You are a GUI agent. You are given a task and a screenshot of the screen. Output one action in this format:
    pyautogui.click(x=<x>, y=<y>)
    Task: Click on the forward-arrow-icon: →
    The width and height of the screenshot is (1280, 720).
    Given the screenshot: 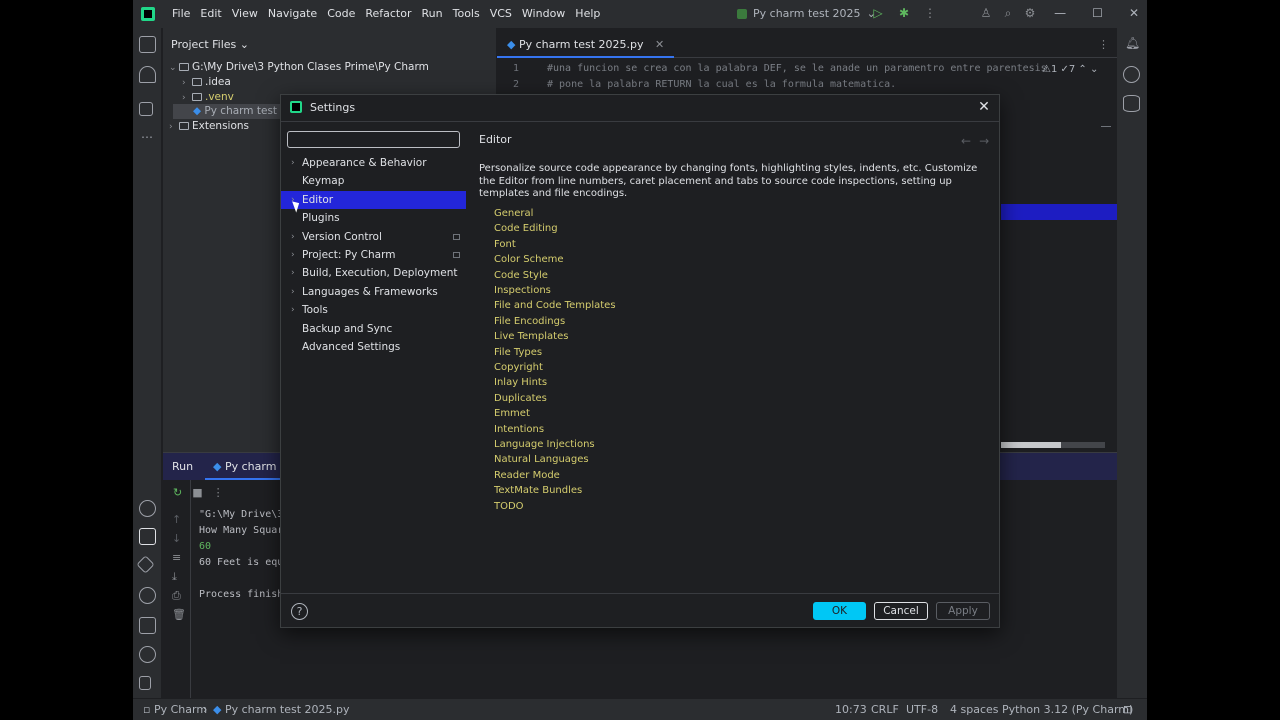 What is the action you would take?
    pyautogui.click(x=988, y=141)
    